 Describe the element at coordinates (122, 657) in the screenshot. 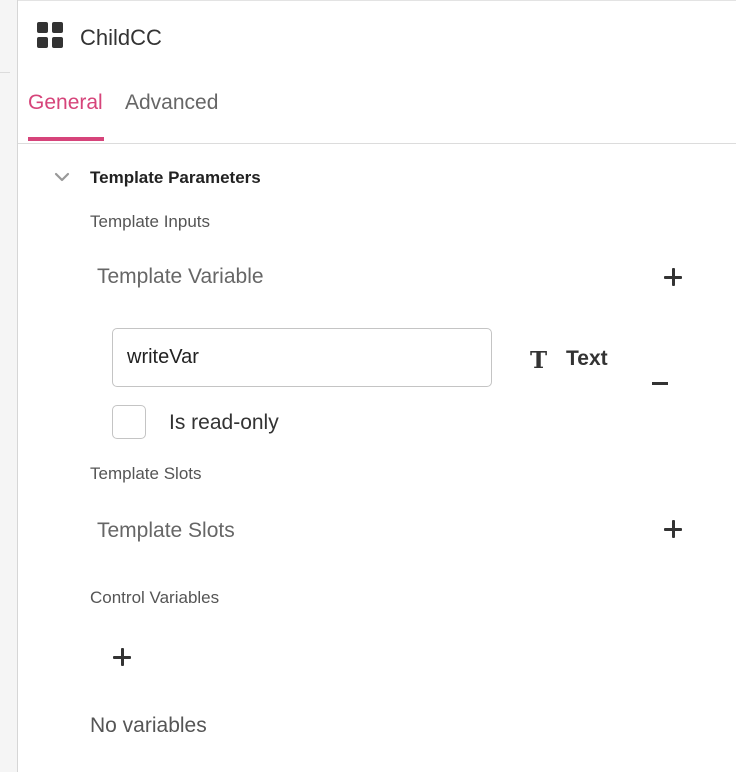

I see `add-control-variable-button` at that location.